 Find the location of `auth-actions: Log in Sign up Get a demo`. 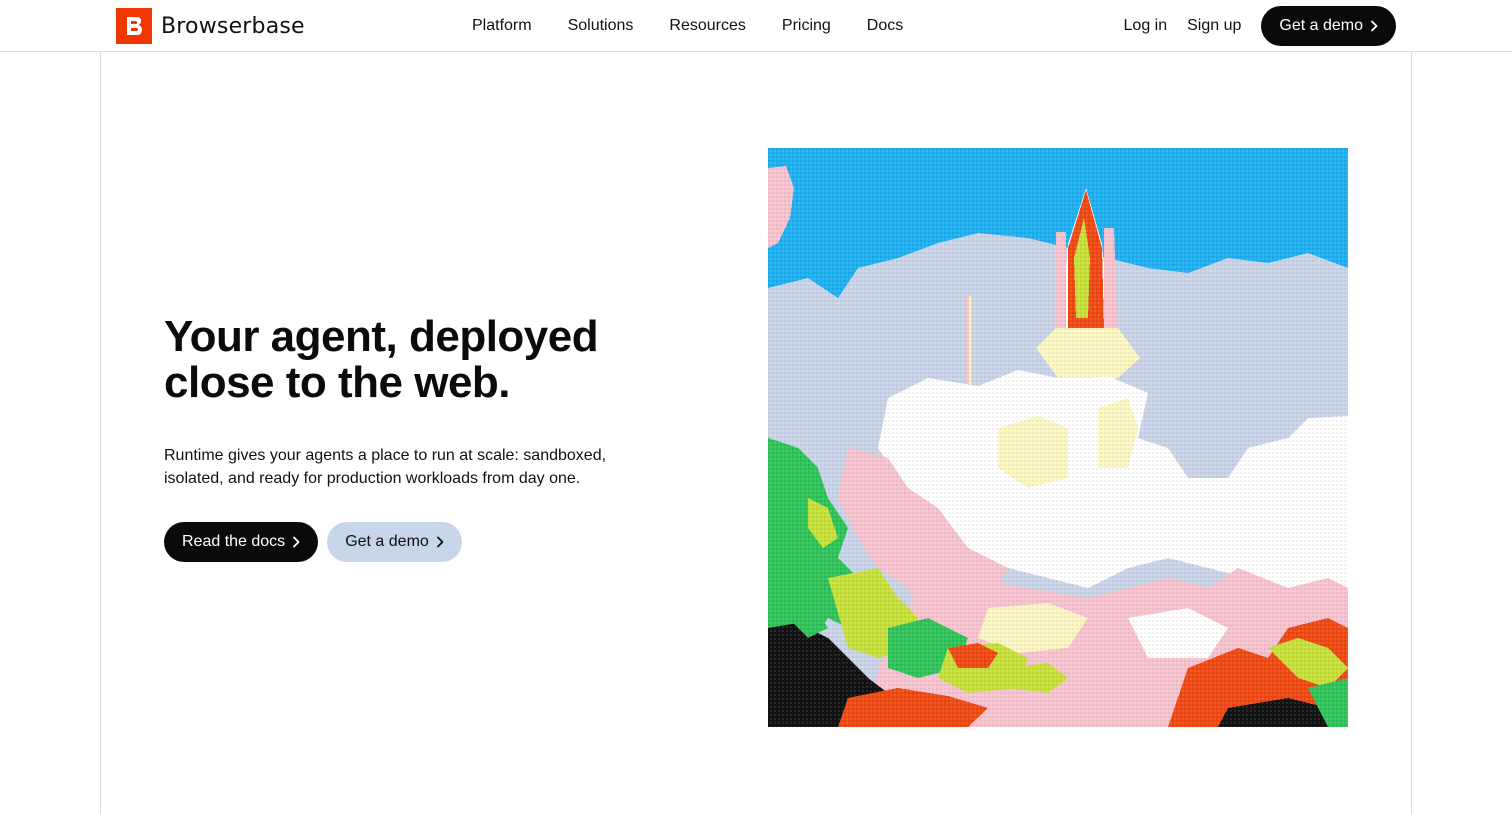

auth-actions: Log in Sign up Get a demo is located at coordinates (1260, 26).